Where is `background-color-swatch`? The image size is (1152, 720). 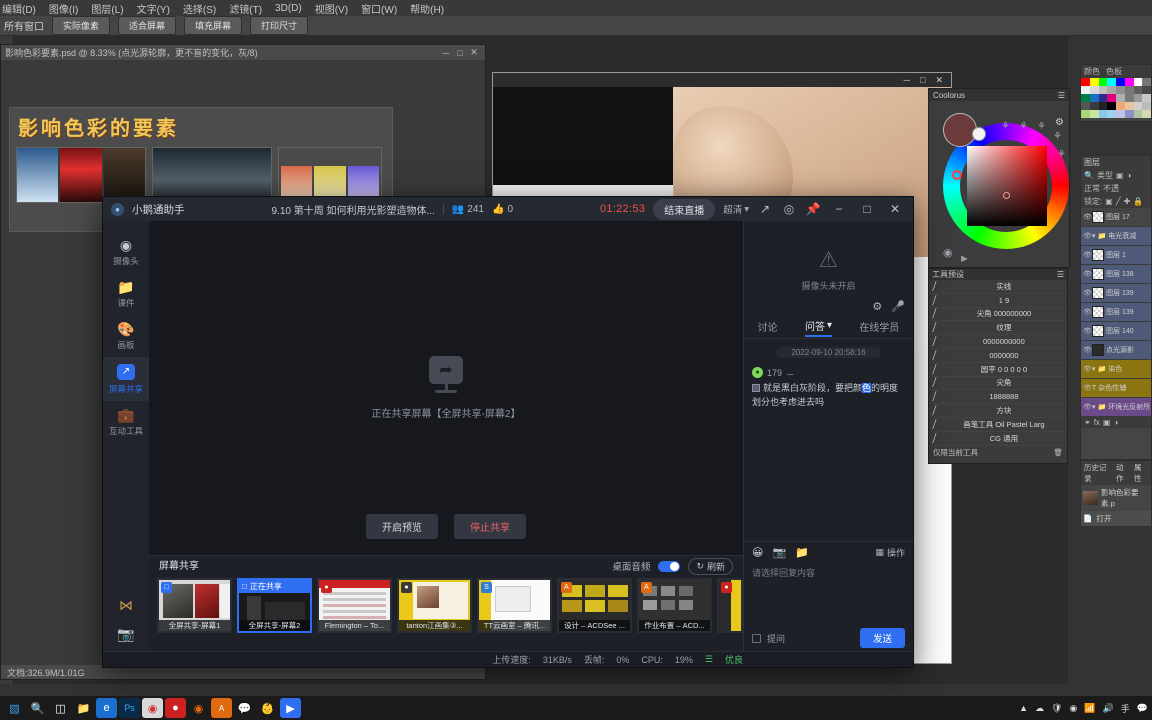 background-color-swatch is located at coordinates (979, 134).